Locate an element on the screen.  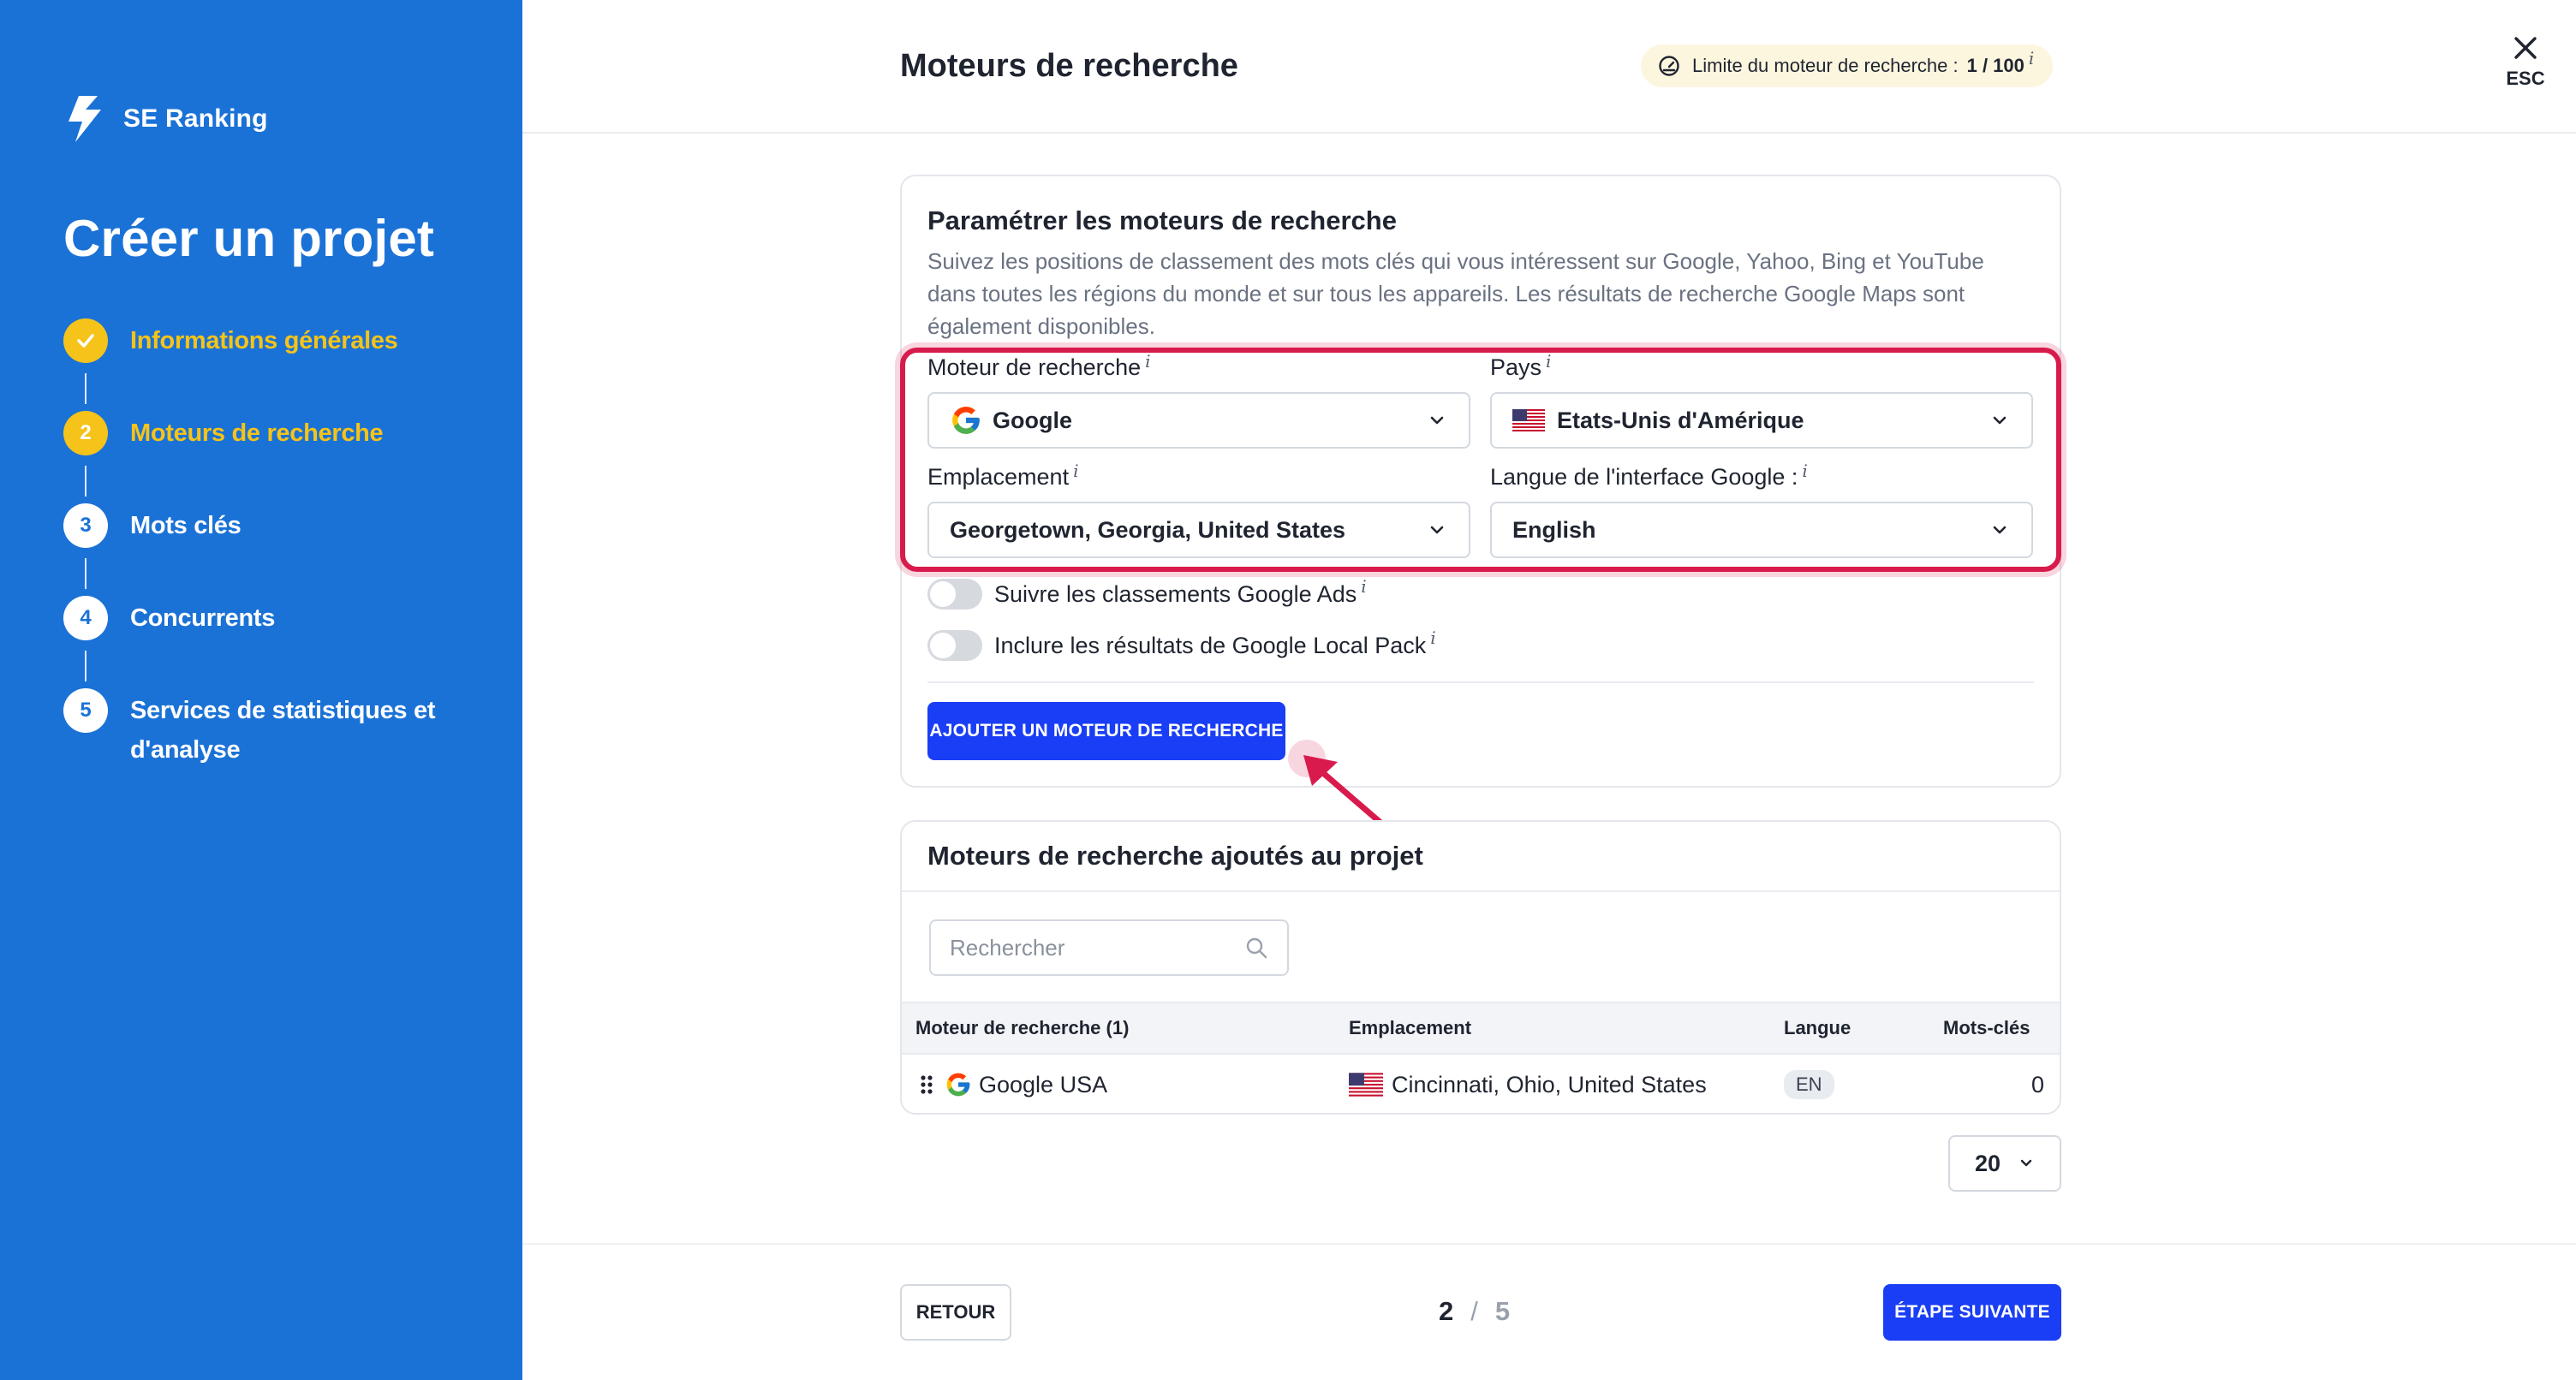
step-keywords: 3 Mots clés is located at coordinates (152, 525).